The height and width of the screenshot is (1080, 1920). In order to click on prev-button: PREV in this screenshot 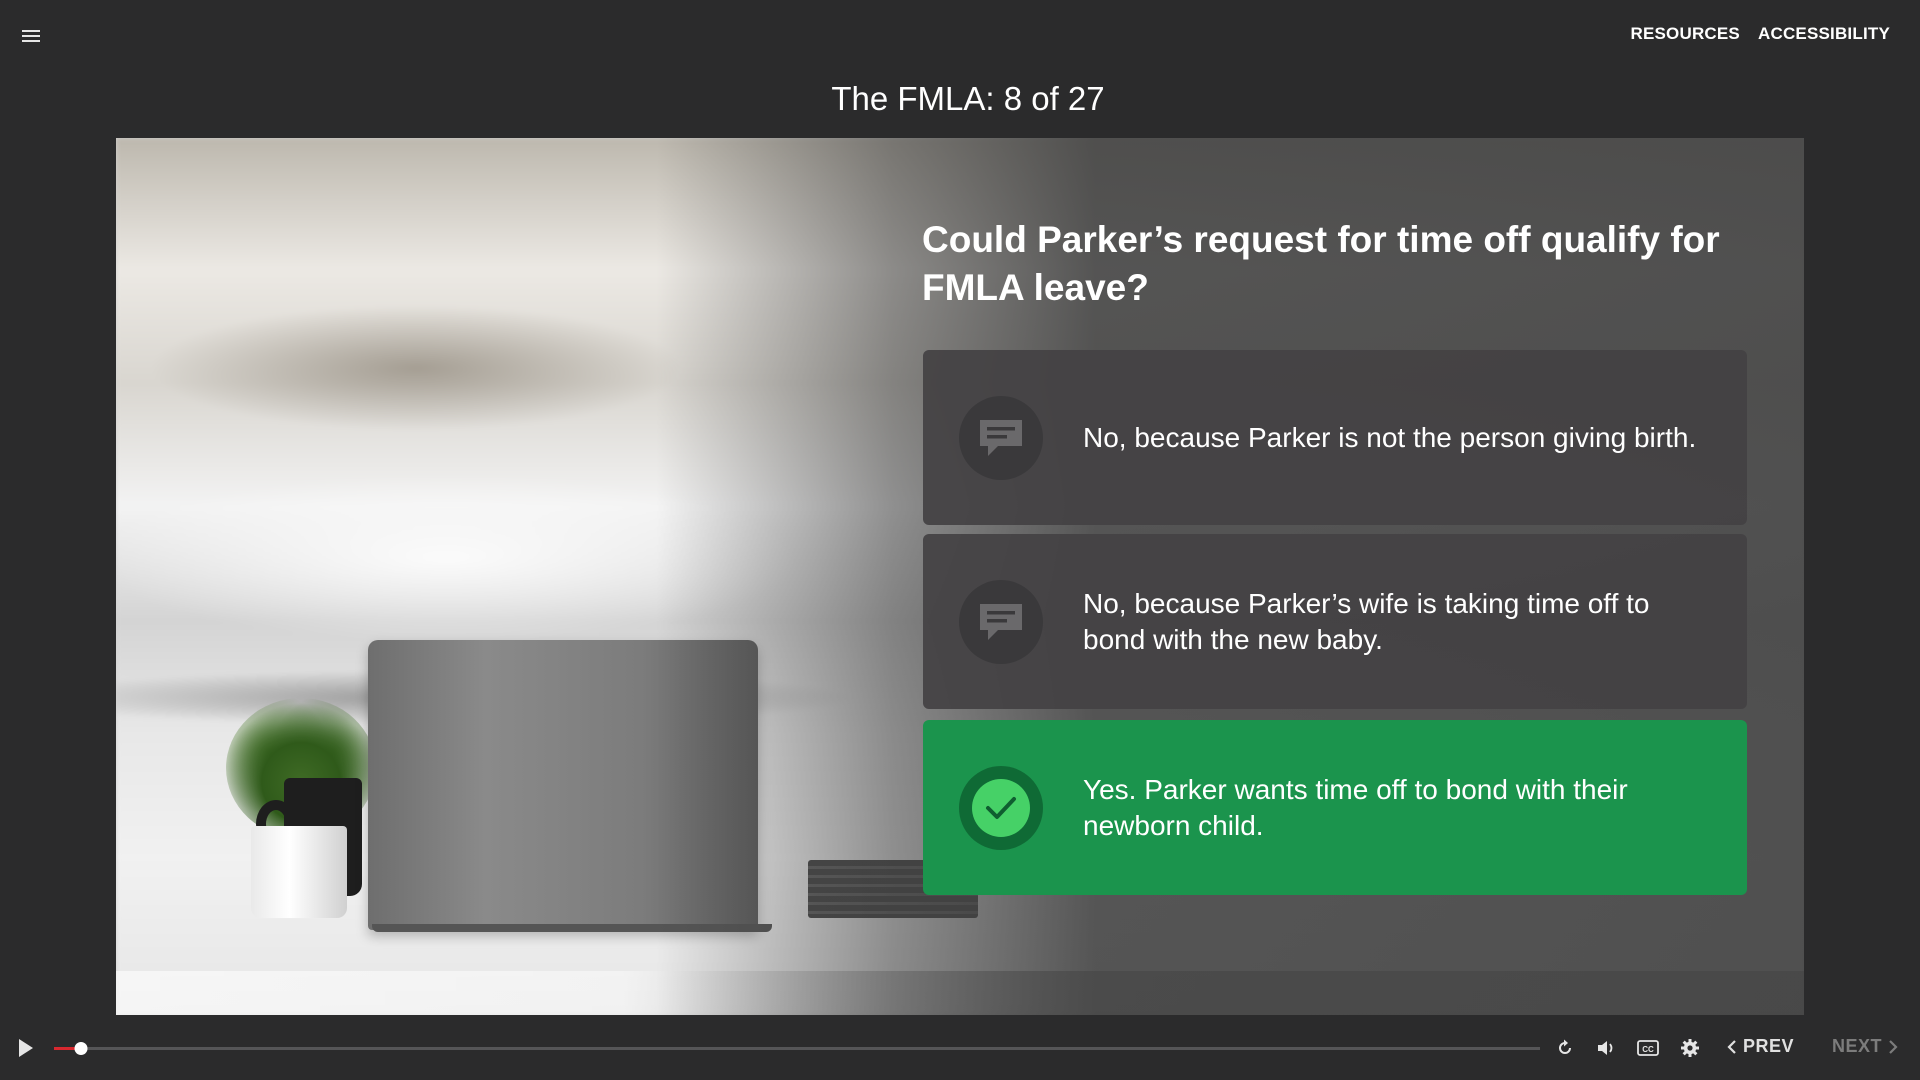, I will do `click(1760, 1046)`.